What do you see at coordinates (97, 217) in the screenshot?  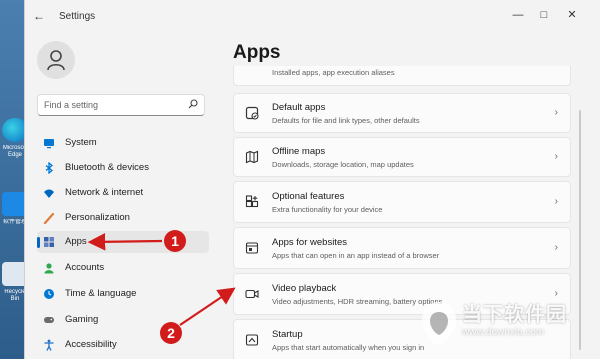 I see `sidebar-item-label: Personalization` at bounding box center [97, 217].